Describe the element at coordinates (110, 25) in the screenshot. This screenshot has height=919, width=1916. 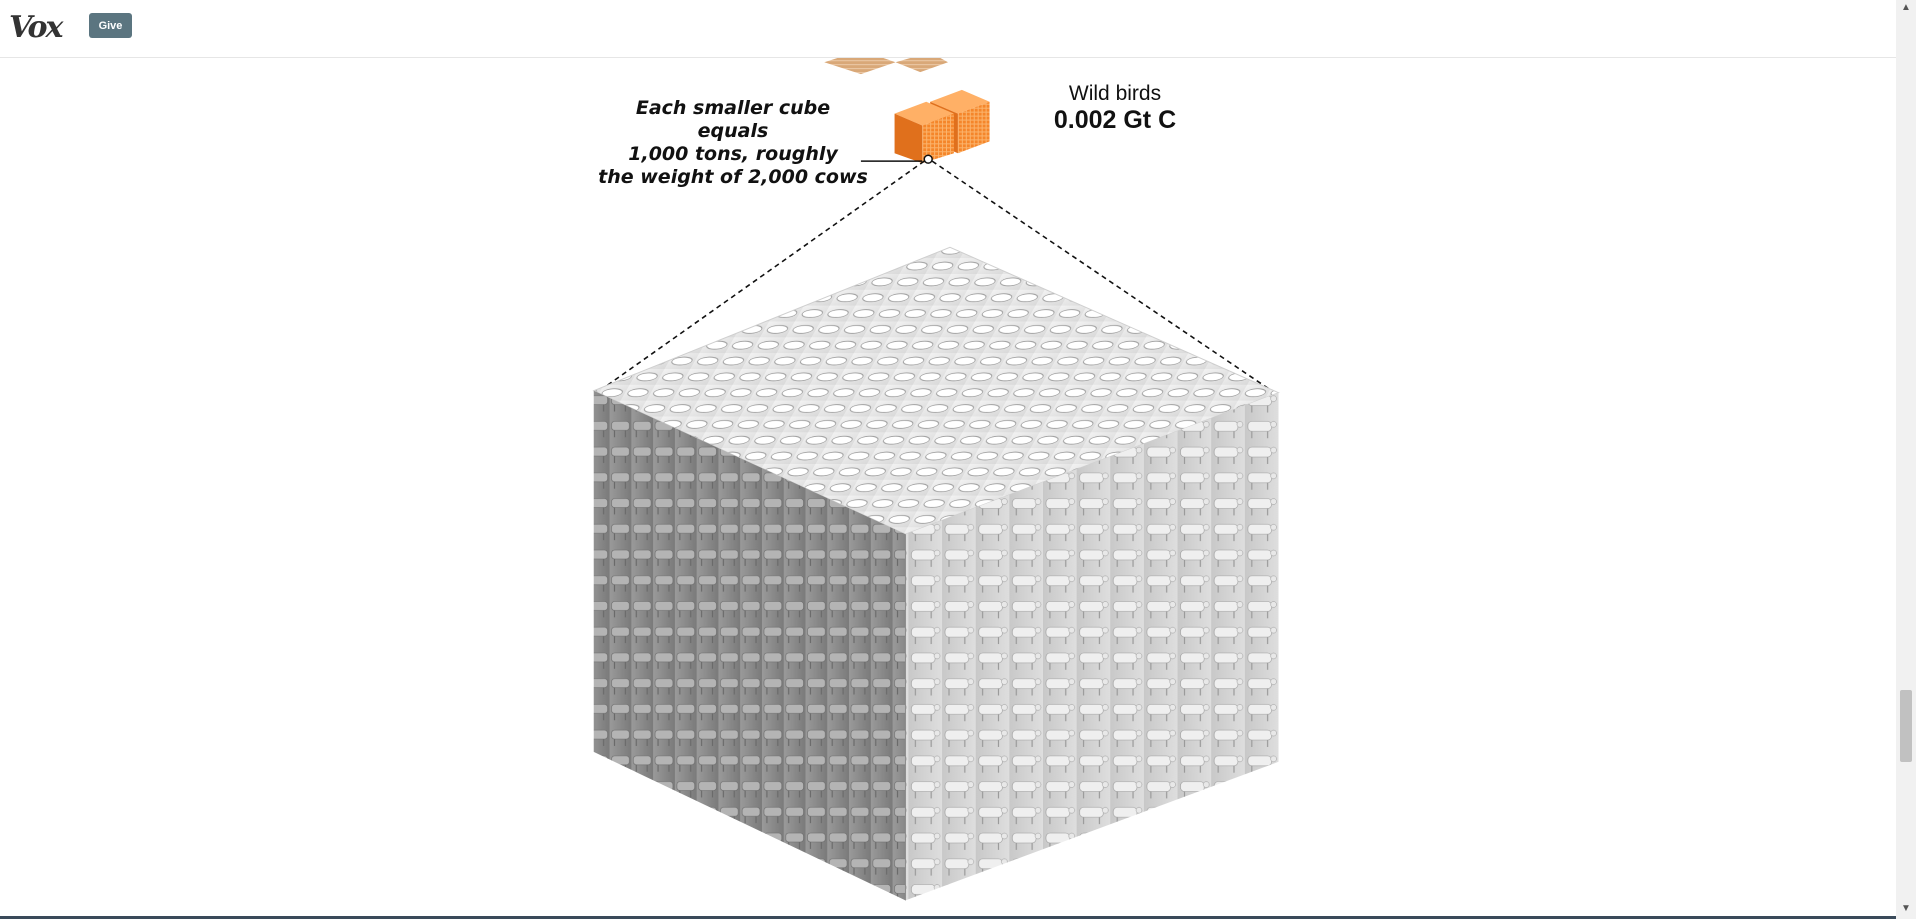
I see `give-button: Give` at that location.